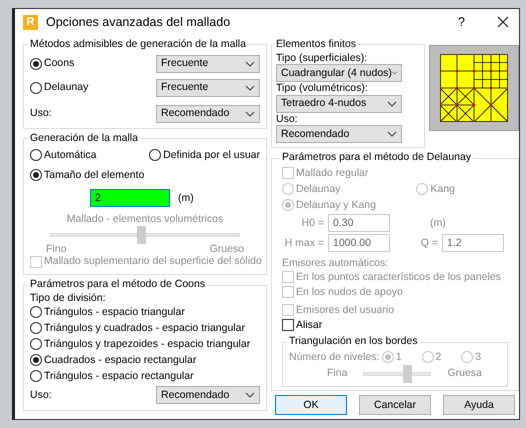 This screenshot has height=428, width=526. Describe the element at coordinates (304, 243) in the screenshot. I see `field-label: H max =` at that location.